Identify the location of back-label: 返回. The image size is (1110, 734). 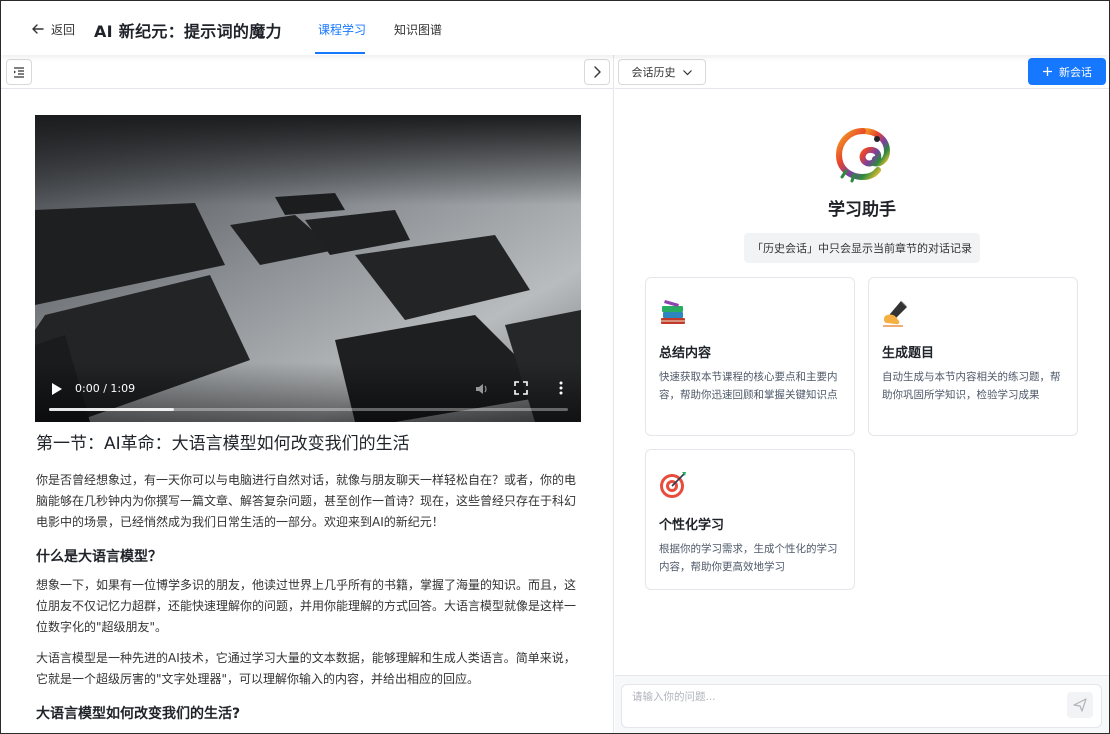
(63, 29).